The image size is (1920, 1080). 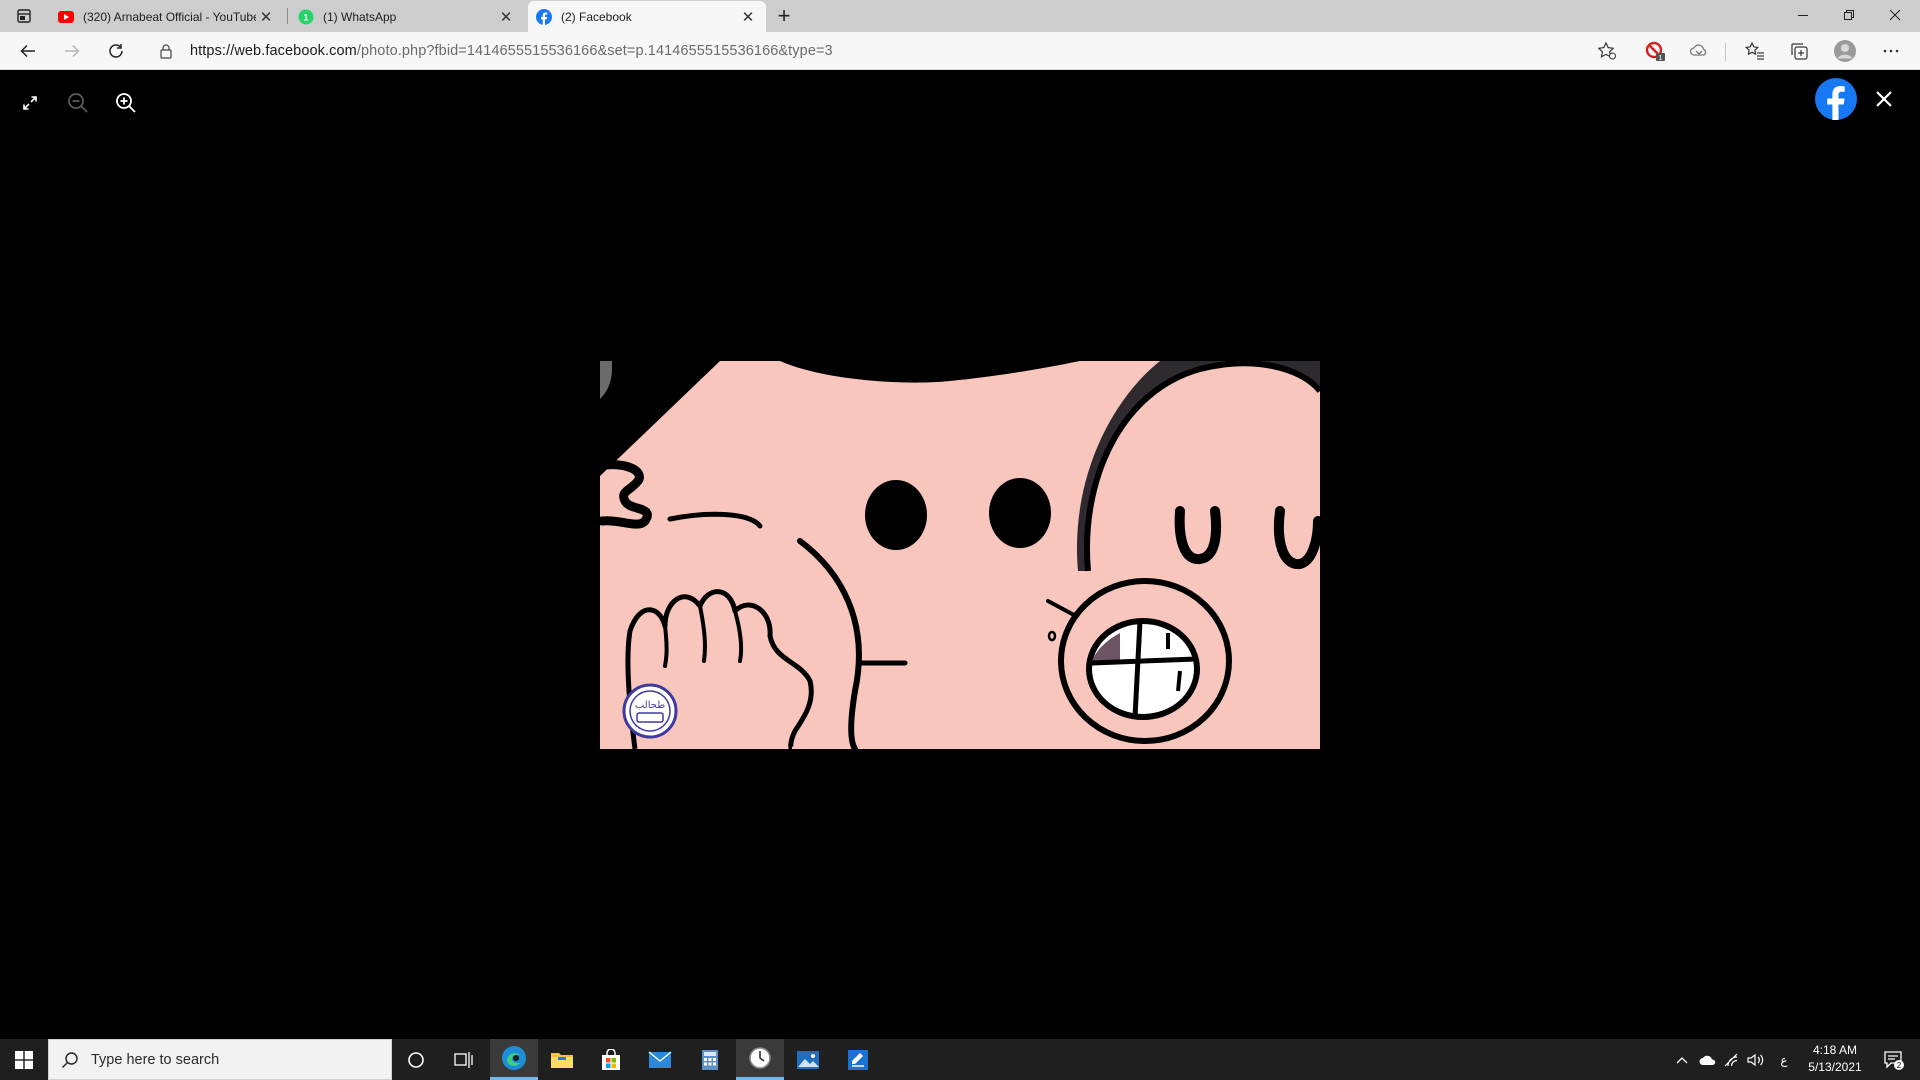 I want to click on more-dots-icon, so click(x=1891, y=51).